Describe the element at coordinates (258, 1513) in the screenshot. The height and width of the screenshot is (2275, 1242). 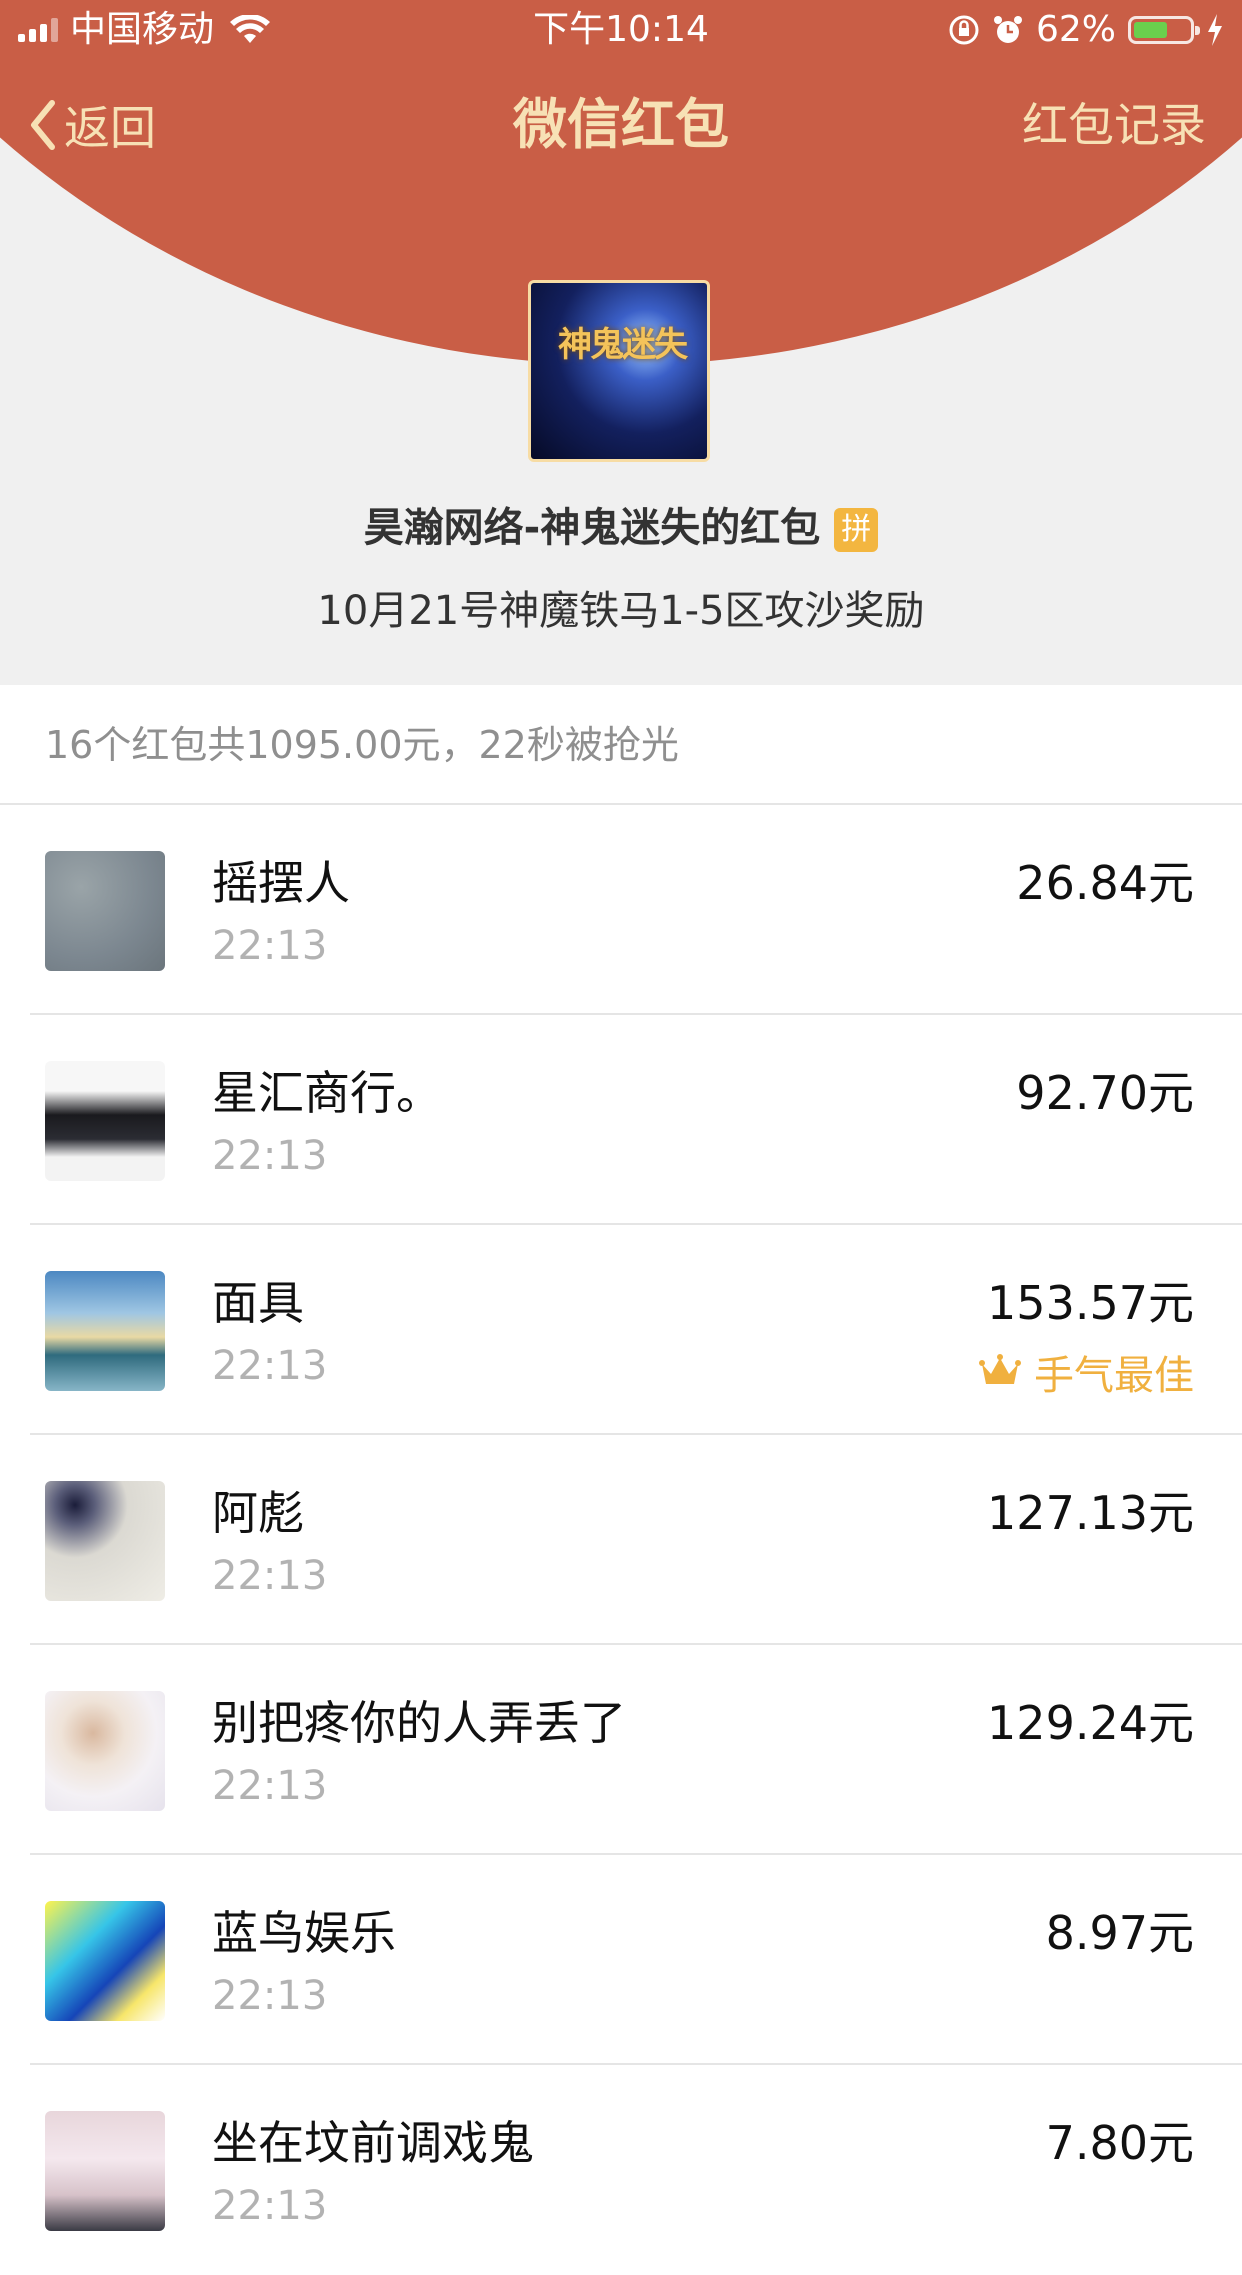
I see `recipient-name: 阿彪` at that location.